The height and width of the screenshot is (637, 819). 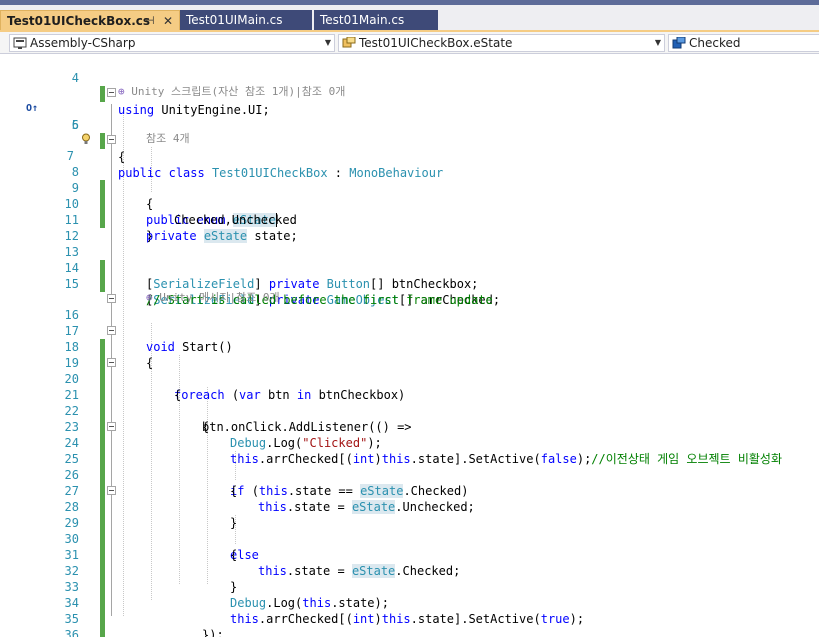 What do you see at coordinates (409, 322) in the screenshot?
I see `code-line: 16 void Start()` at bounding box center [409, 322].